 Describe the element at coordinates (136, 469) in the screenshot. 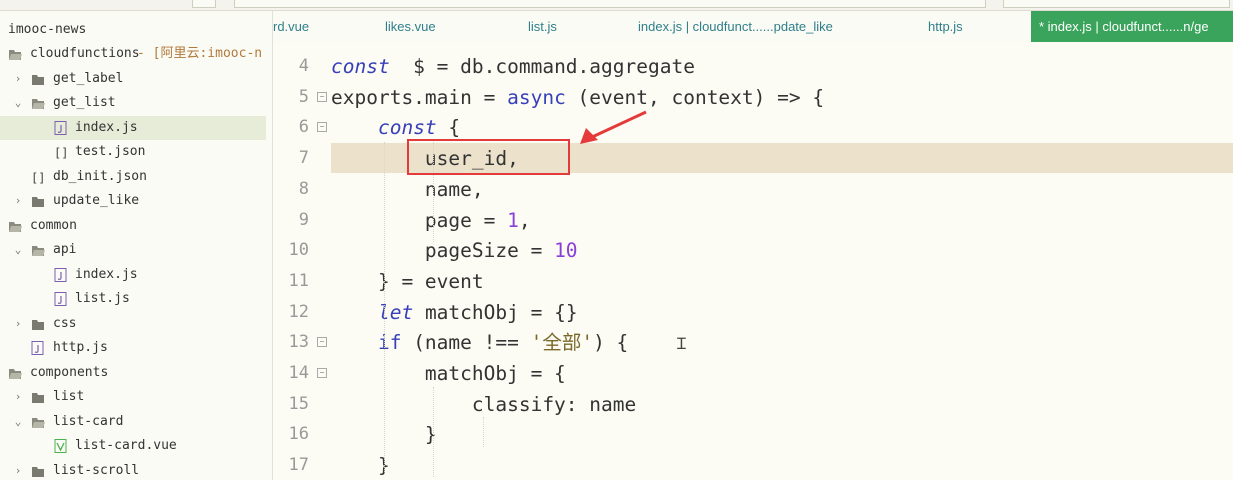

I see `sidebar-item: › list-scroll` at that location.